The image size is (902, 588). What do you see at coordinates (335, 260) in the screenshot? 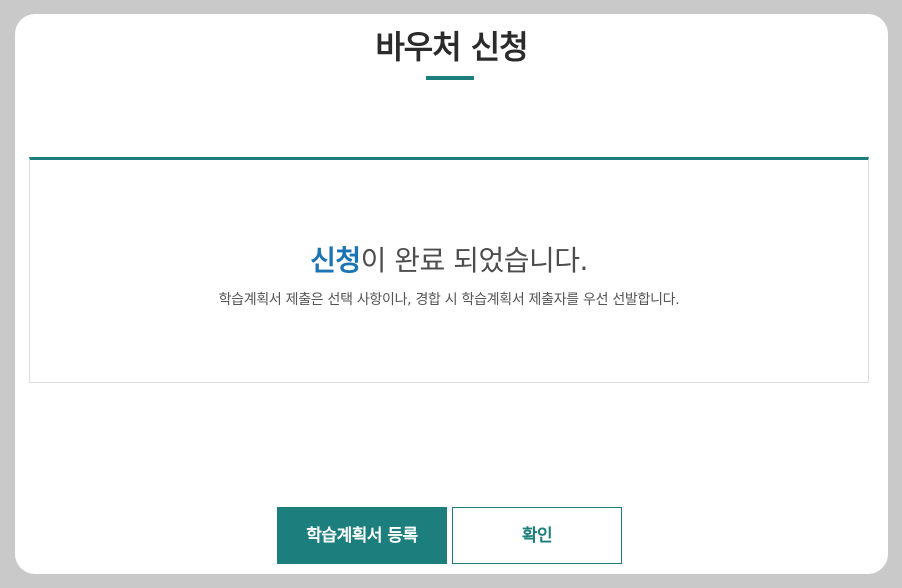
I see `result-heading-highlight: 신청` at bounding box center [335, 260].